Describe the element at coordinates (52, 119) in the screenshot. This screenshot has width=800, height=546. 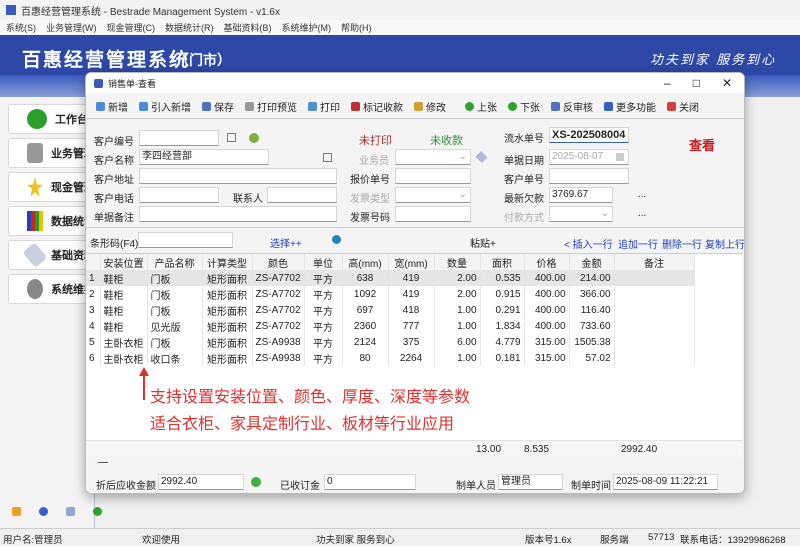
I see `nav-workbench: 工作台` at that location.